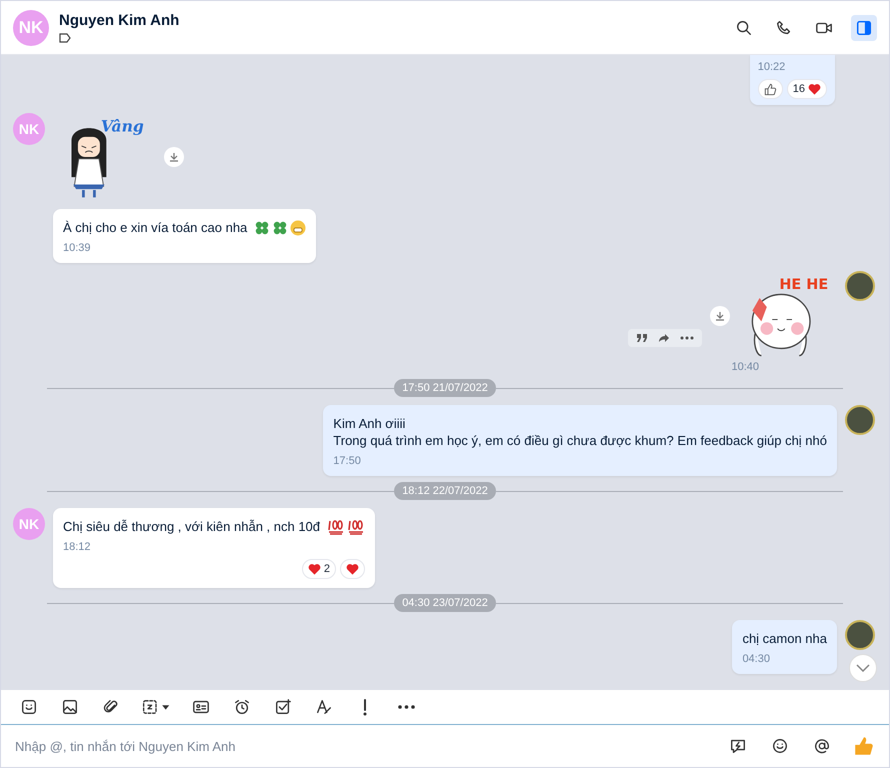 The image size is (890, 768). I want to click on contact-card-icon, so click(201, 707).